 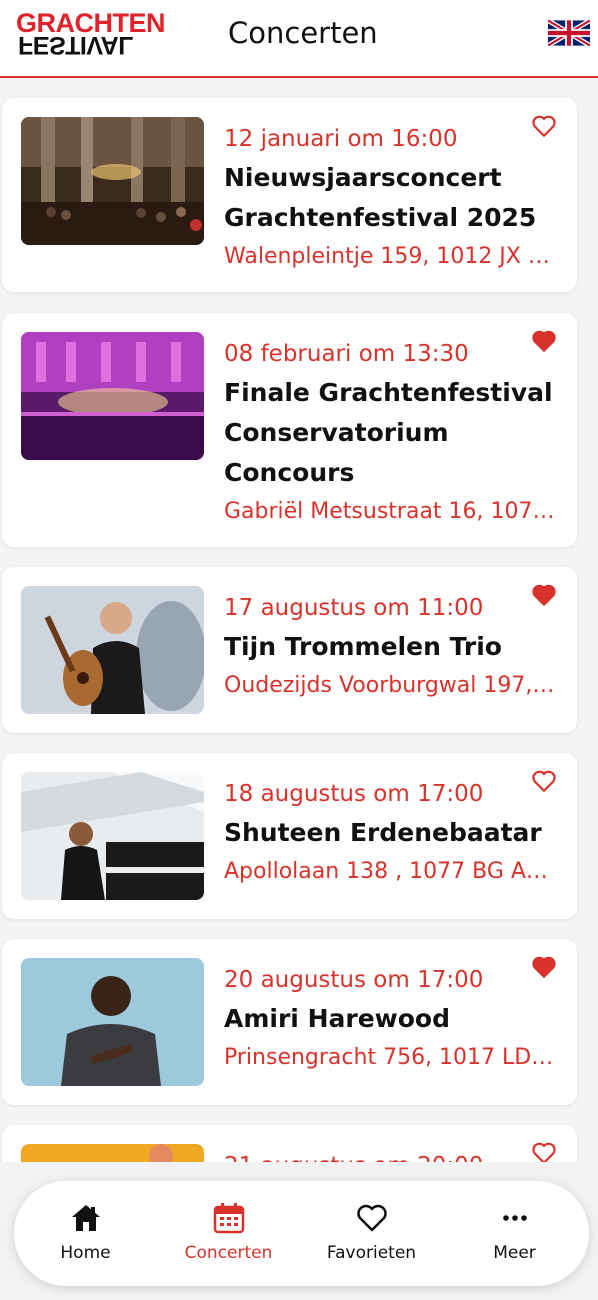 What do you see at coordinates (380, 197) in the screenshot?
I see `concert-title: Nieuwsjaarsconcert Grachtenfestival 2025` at bounding box center [380, 197].